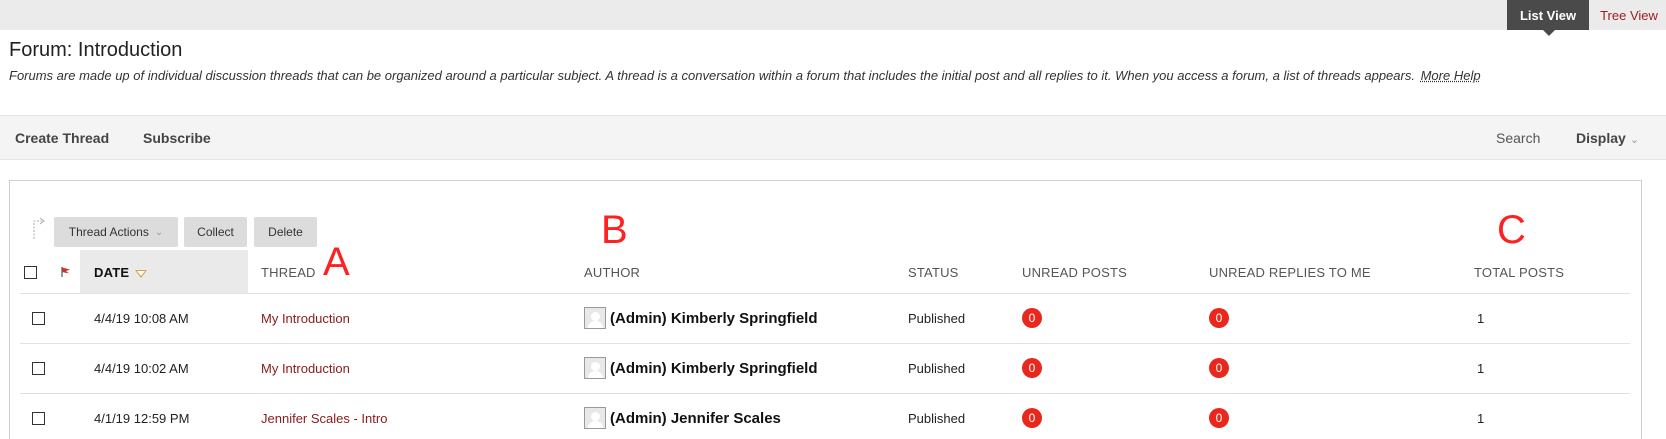  Describe the element at coordinates (288, 272) in the screenshot. I see `column-thread: THREAD` at that location.